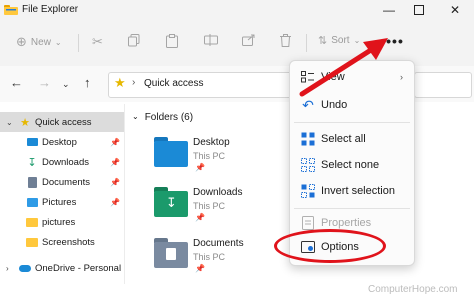  I want to click on sidebar-item-label: Pictures, so click(59, 202).